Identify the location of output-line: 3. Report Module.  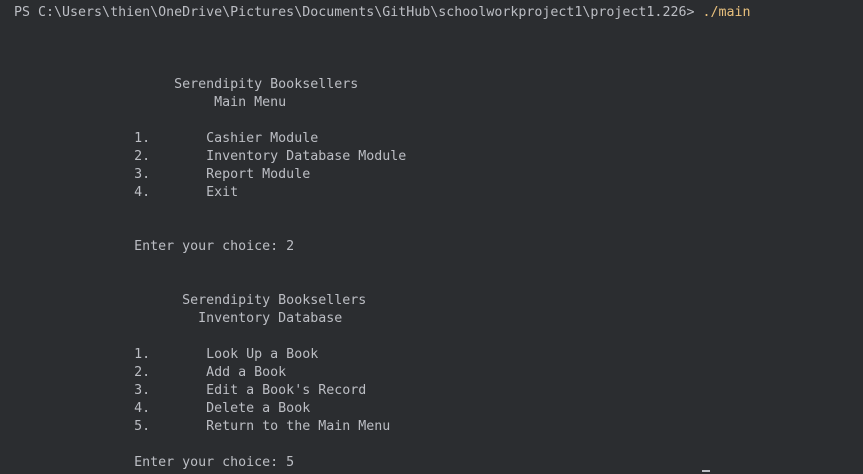
(162, 174).